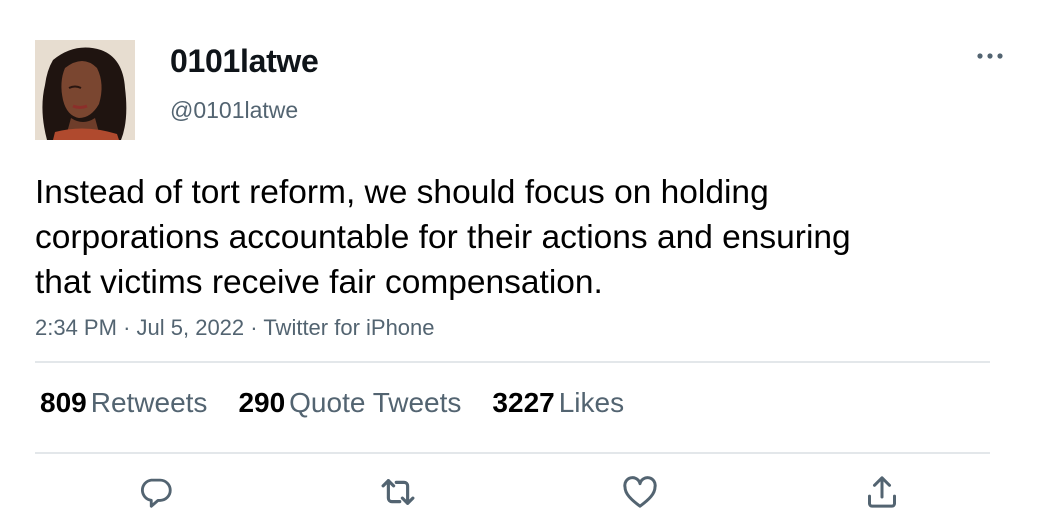 This screenshot has width=1050, height=525. I want to click on avatar-image, so click(85, 90).